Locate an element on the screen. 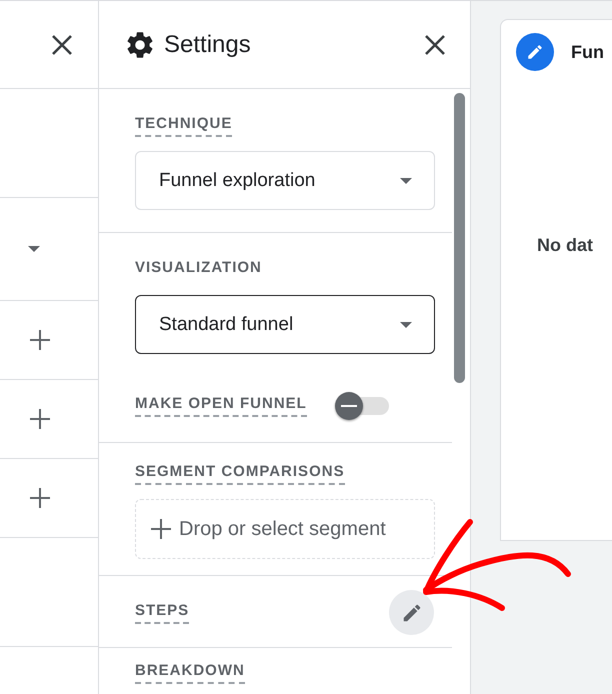  dropdown-caret is located at coordinates (34, 249).